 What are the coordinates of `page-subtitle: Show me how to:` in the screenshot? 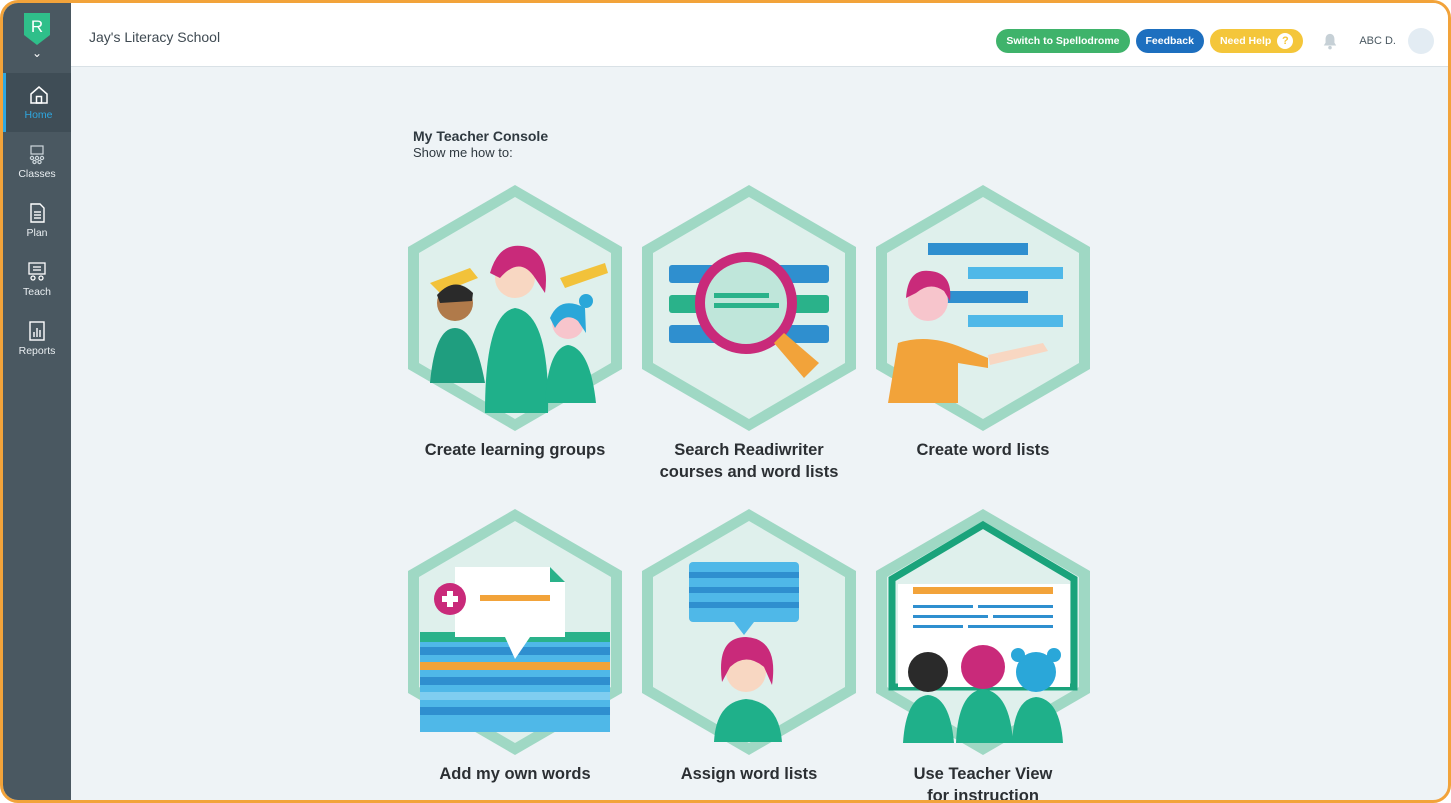 It's located at (463, 152).